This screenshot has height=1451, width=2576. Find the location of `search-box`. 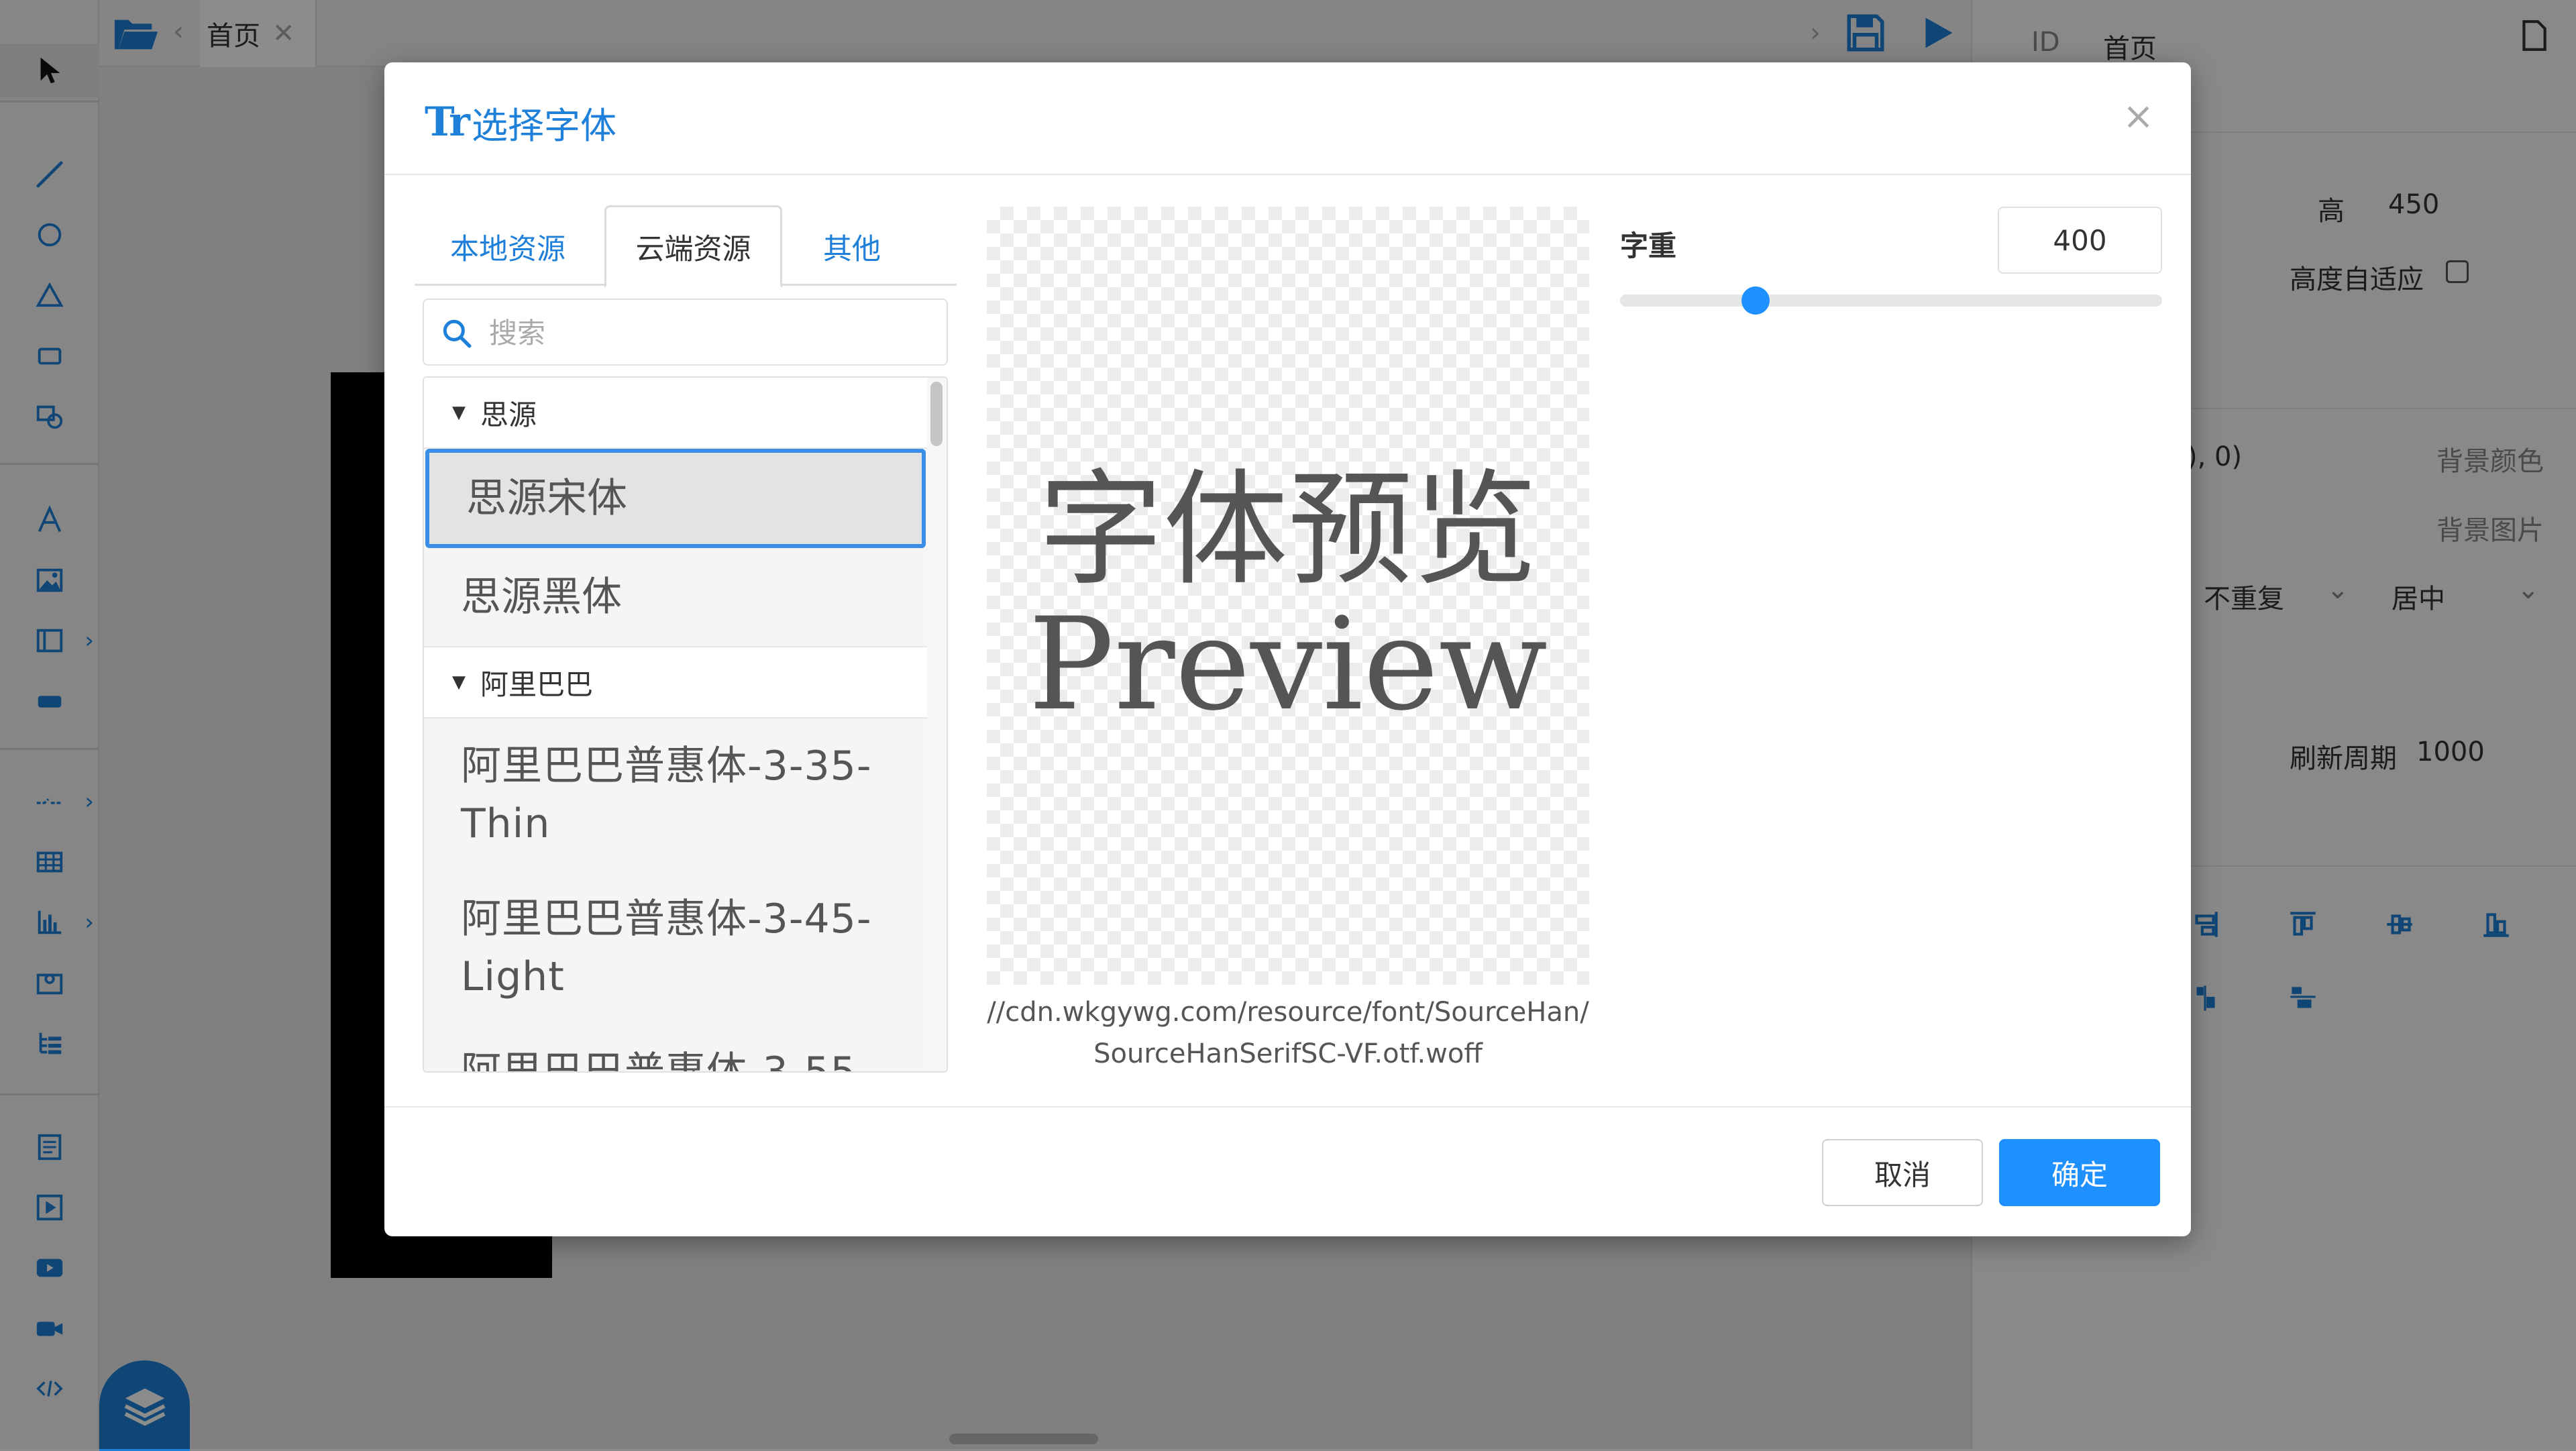

search-box is located at coordinates (685, 332).